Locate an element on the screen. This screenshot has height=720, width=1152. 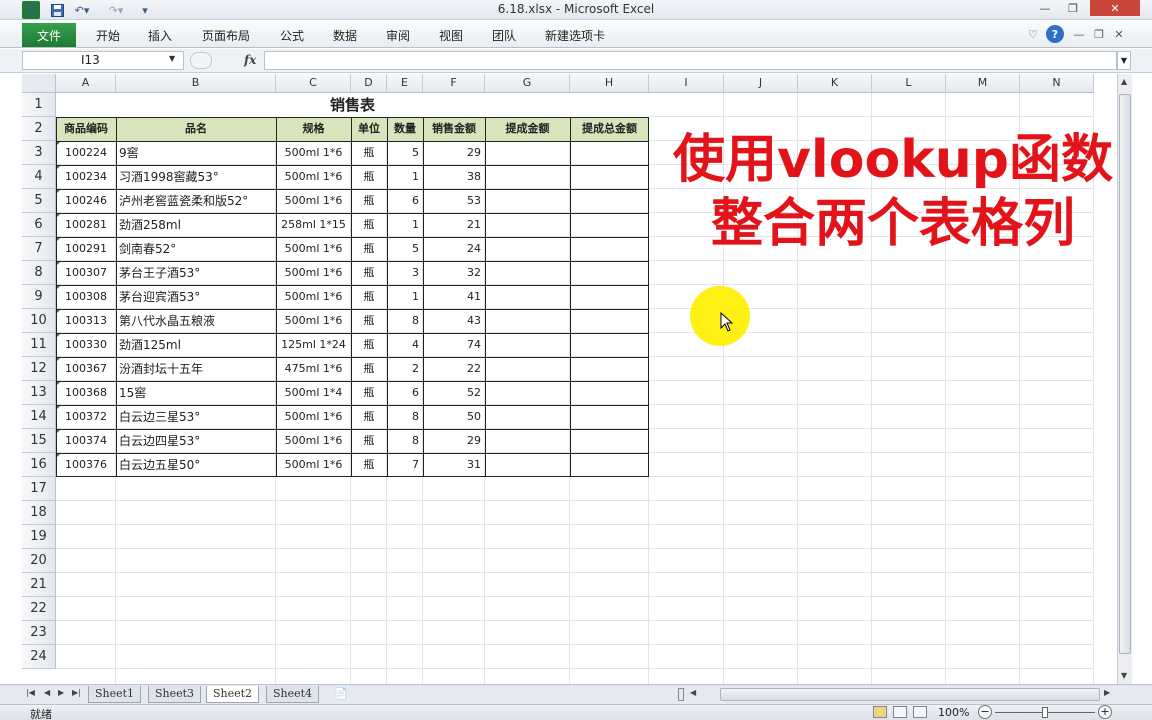
row-header: 5 is located at coordinates (39, 201).